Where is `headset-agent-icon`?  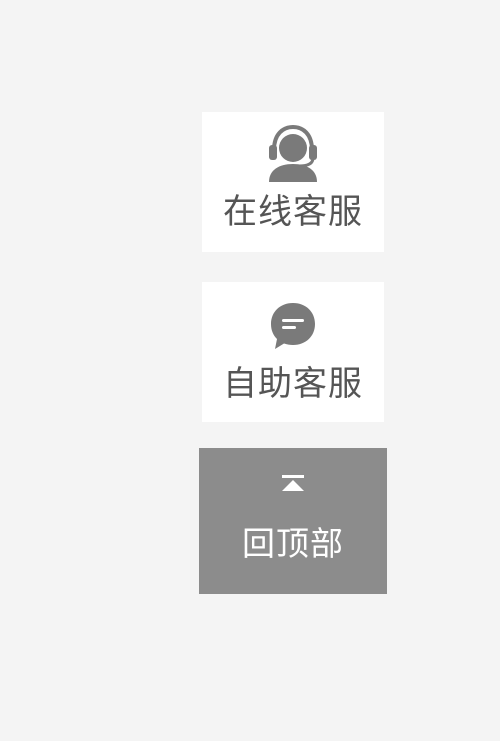
headset-agent-icon is located at coordinates (293, 153).